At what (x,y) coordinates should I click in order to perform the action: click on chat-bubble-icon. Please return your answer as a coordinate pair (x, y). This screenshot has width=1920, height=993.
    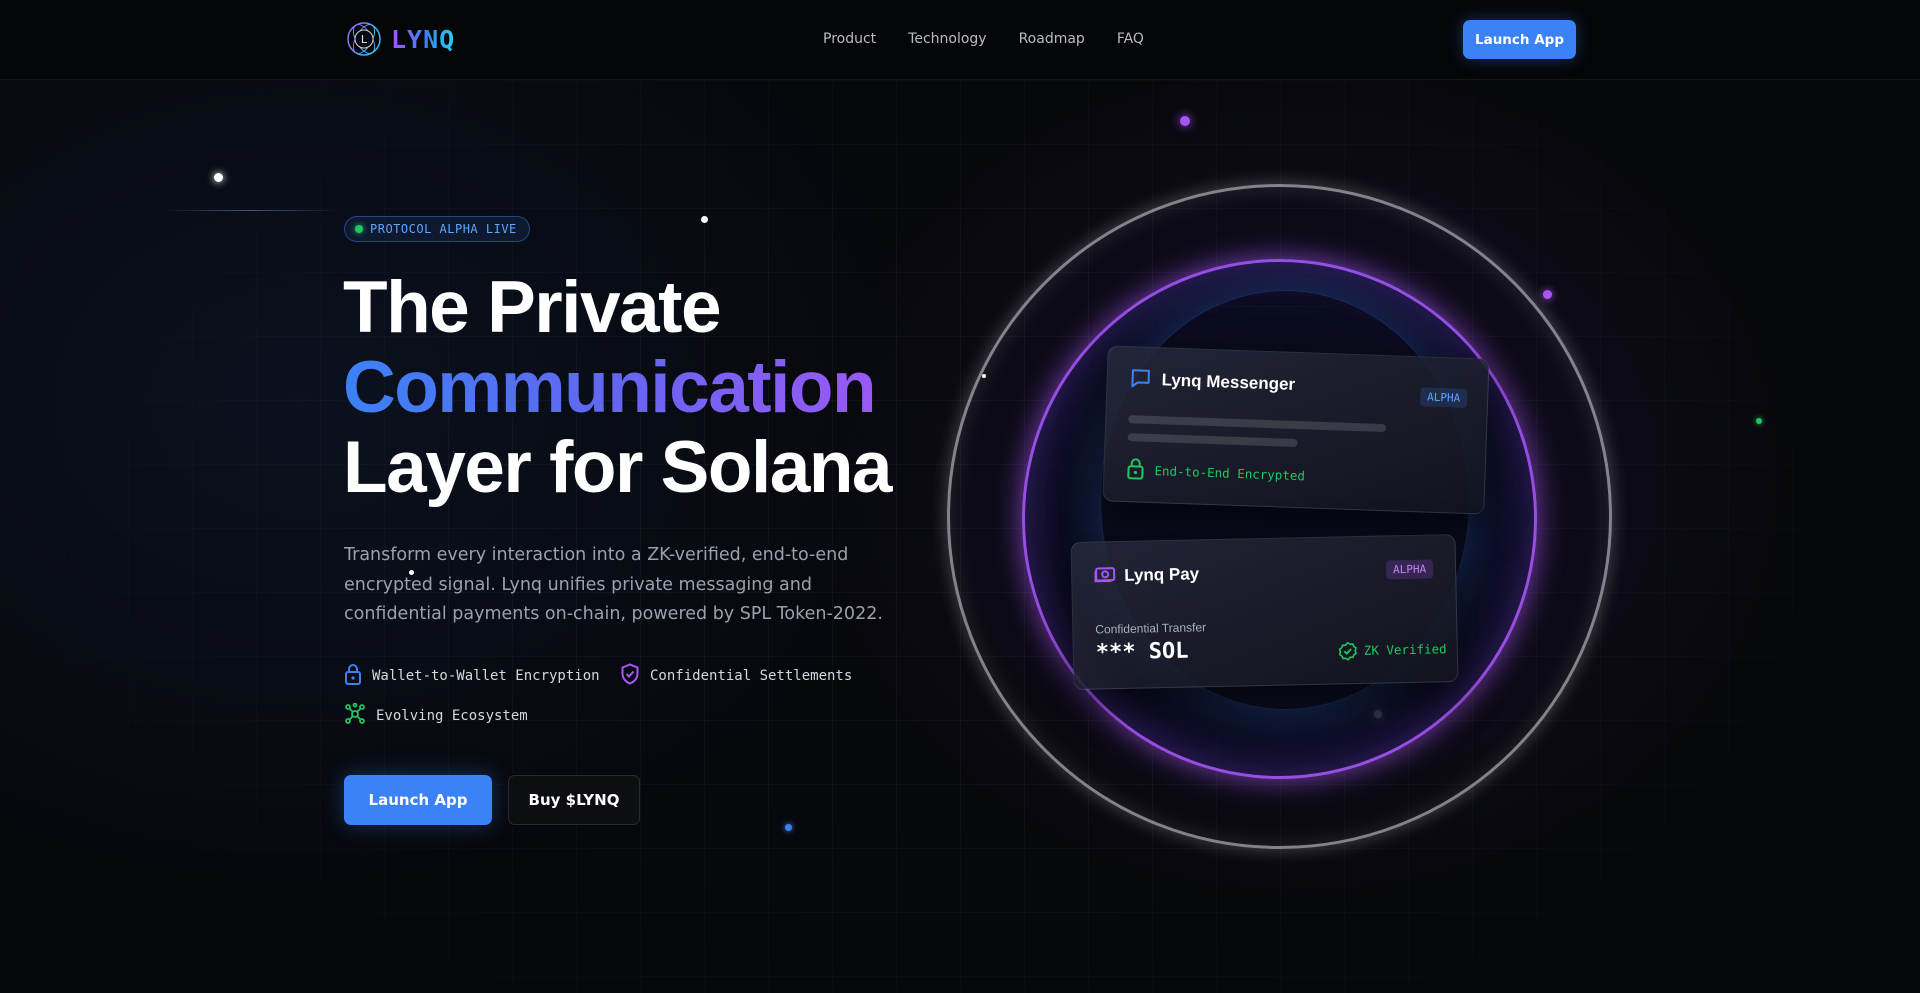
    Looking at the image, I should click on (1140, 380).